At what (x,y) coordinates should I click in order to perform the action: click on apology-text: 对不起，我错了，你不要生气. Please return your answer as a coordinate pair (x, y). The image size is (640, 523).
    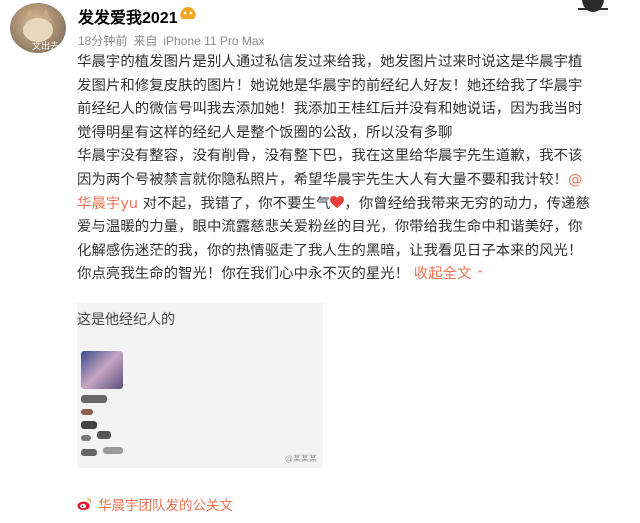
    Looking at the image, I should click on (236, 203).